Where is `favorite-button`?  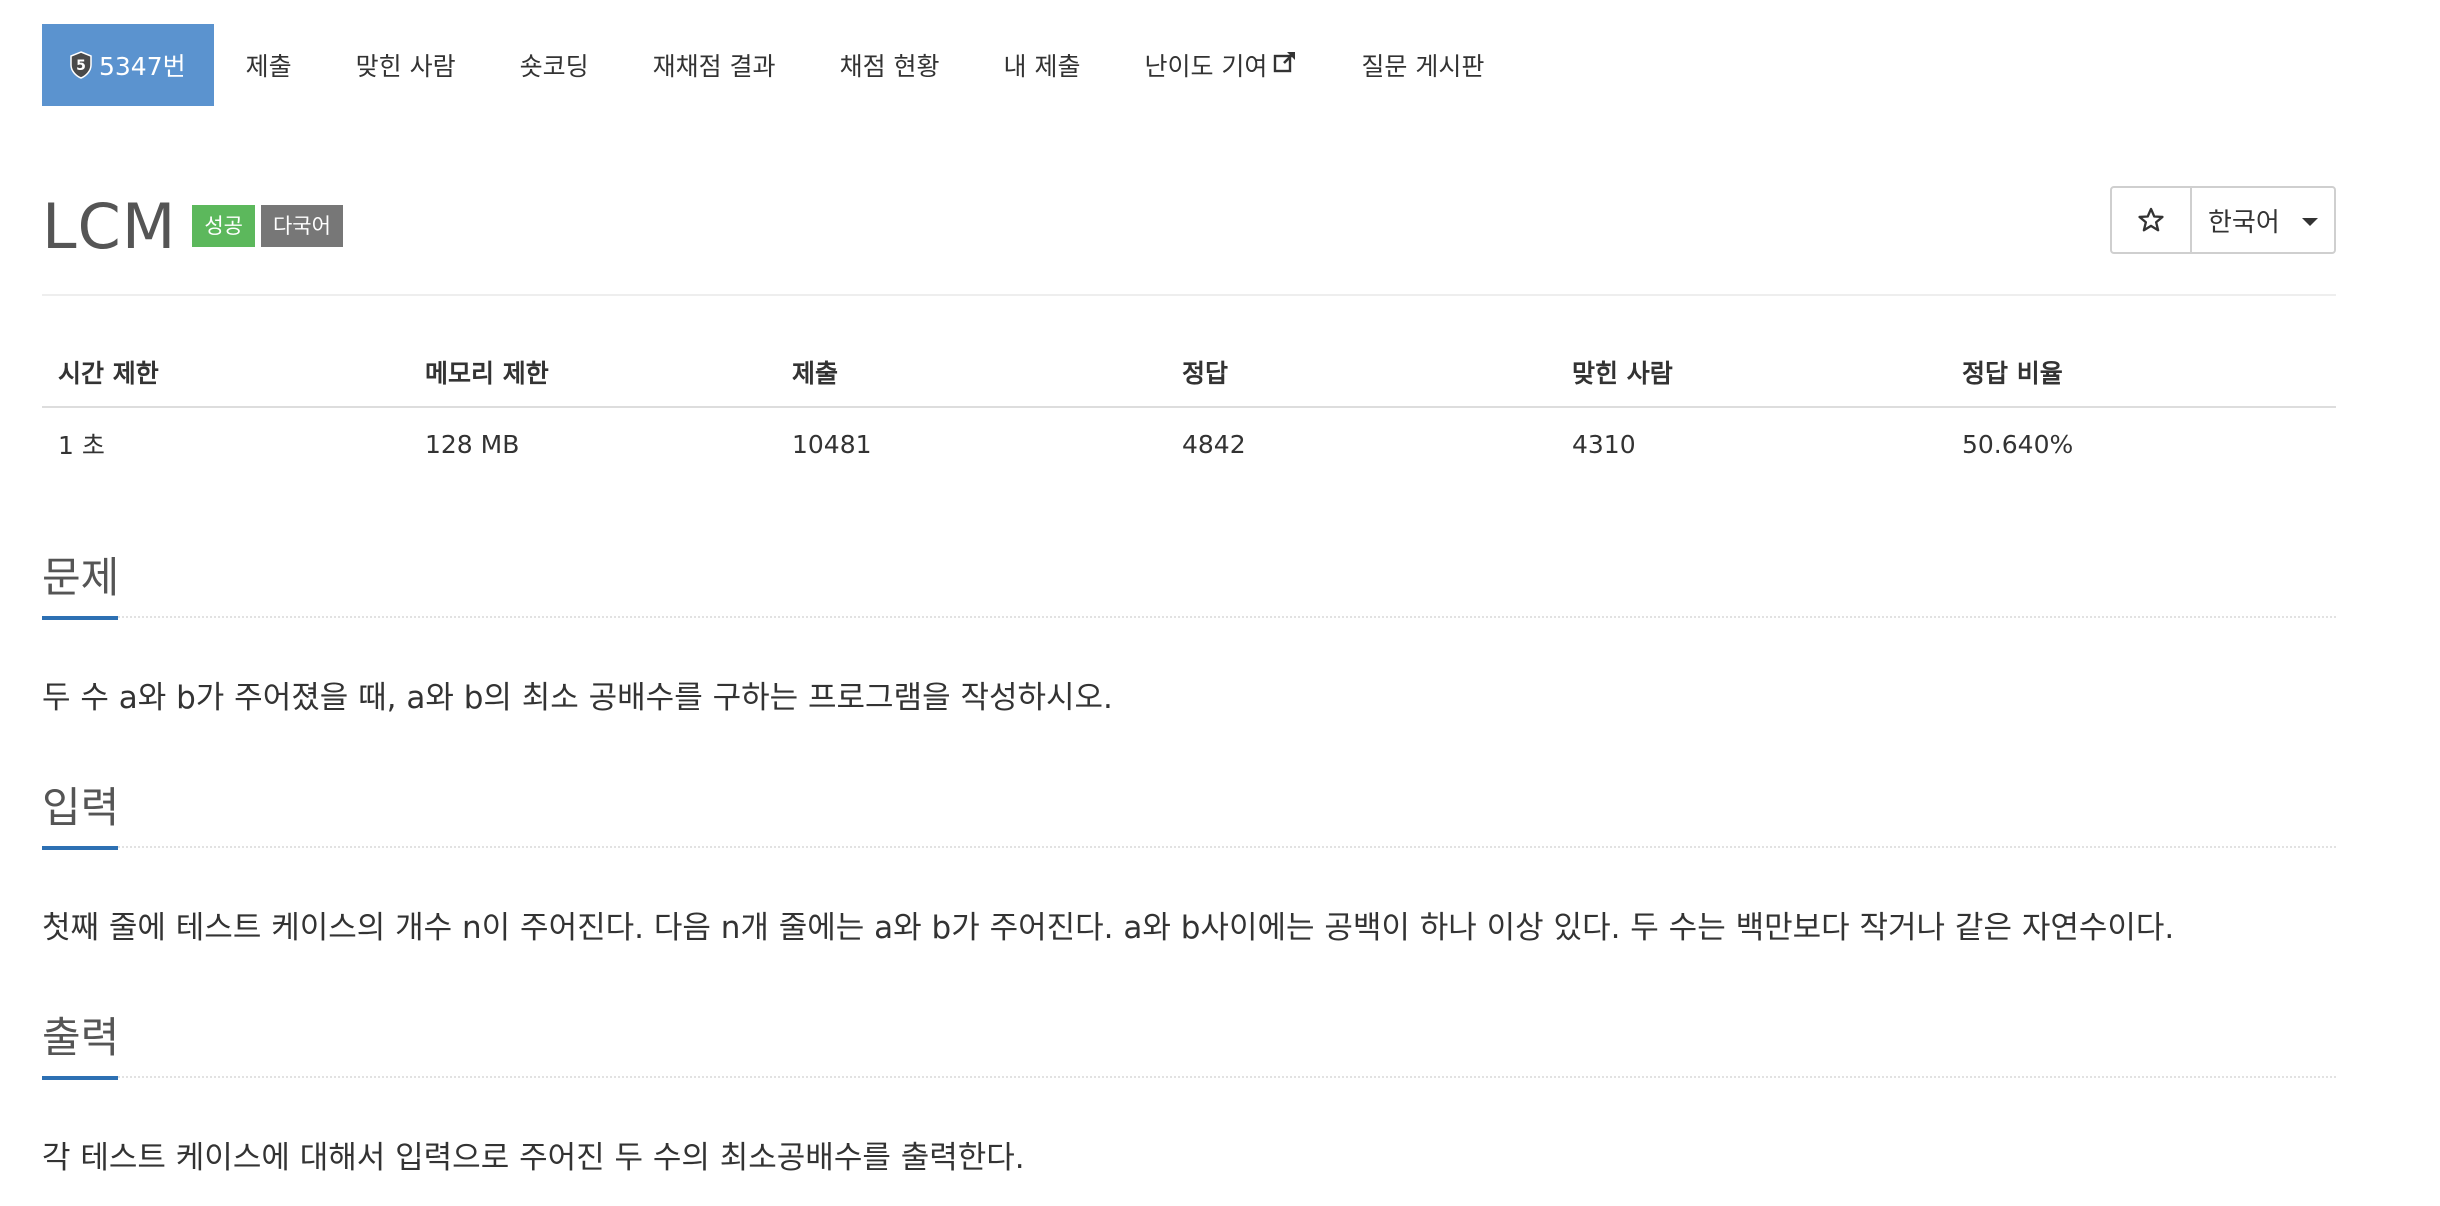
favorite-button is located at coordinates (2152, 220).